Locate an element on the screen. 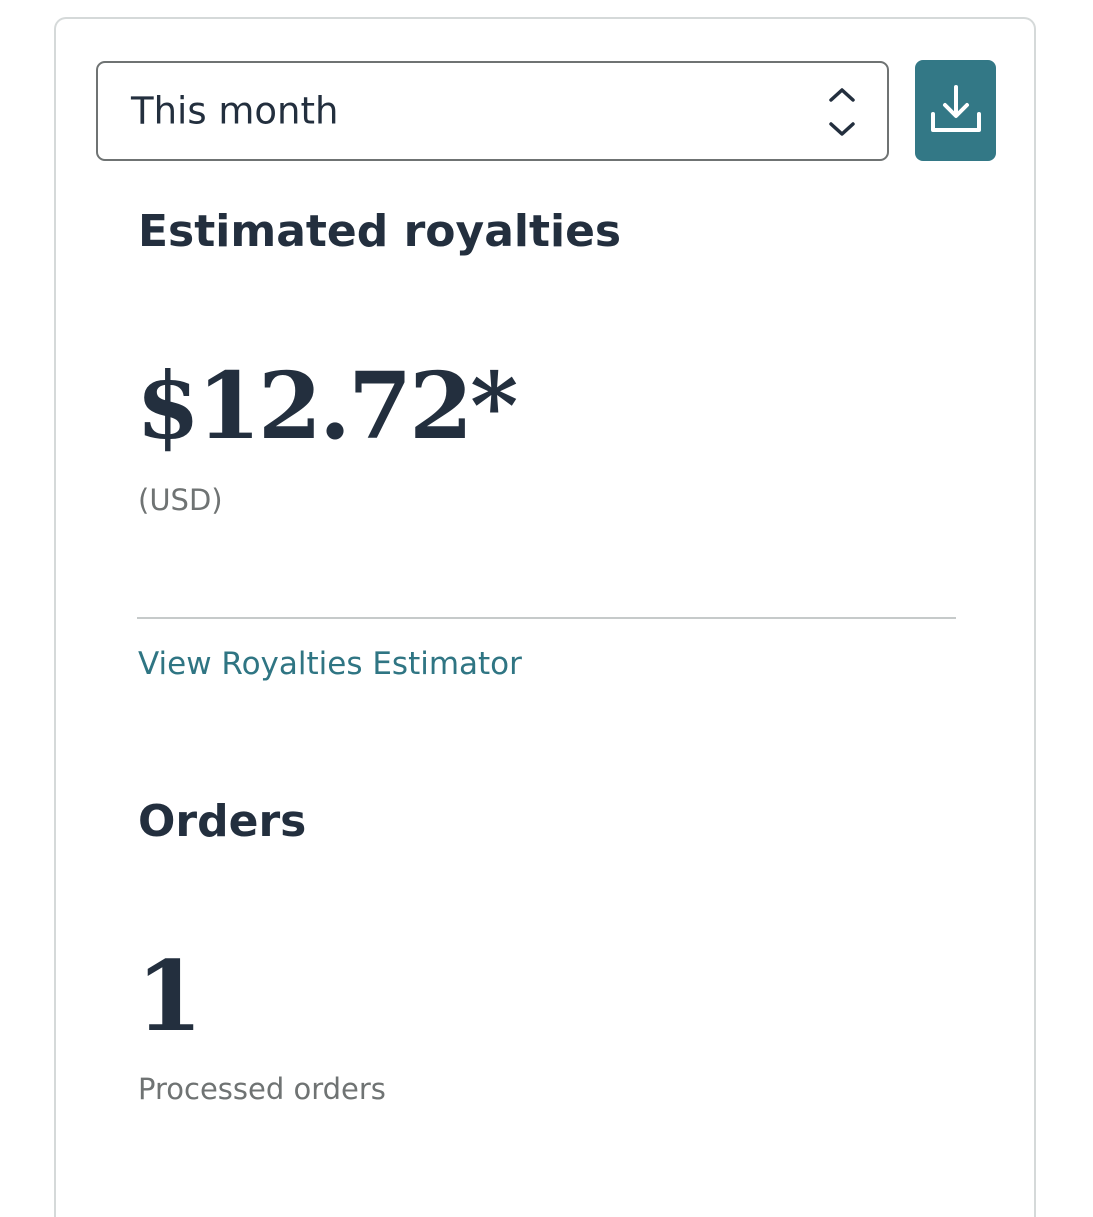  royalties-amount: $12.72* is located at coordinates (327, 406).